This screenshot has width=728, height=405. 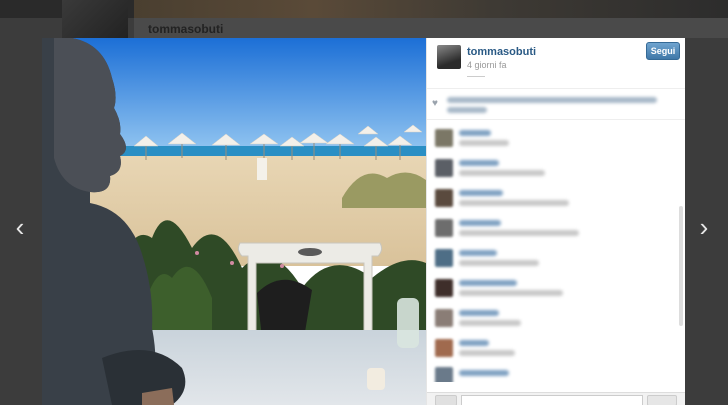 I want to click on background-username: tommasobuti, so click(x=186, y=29).